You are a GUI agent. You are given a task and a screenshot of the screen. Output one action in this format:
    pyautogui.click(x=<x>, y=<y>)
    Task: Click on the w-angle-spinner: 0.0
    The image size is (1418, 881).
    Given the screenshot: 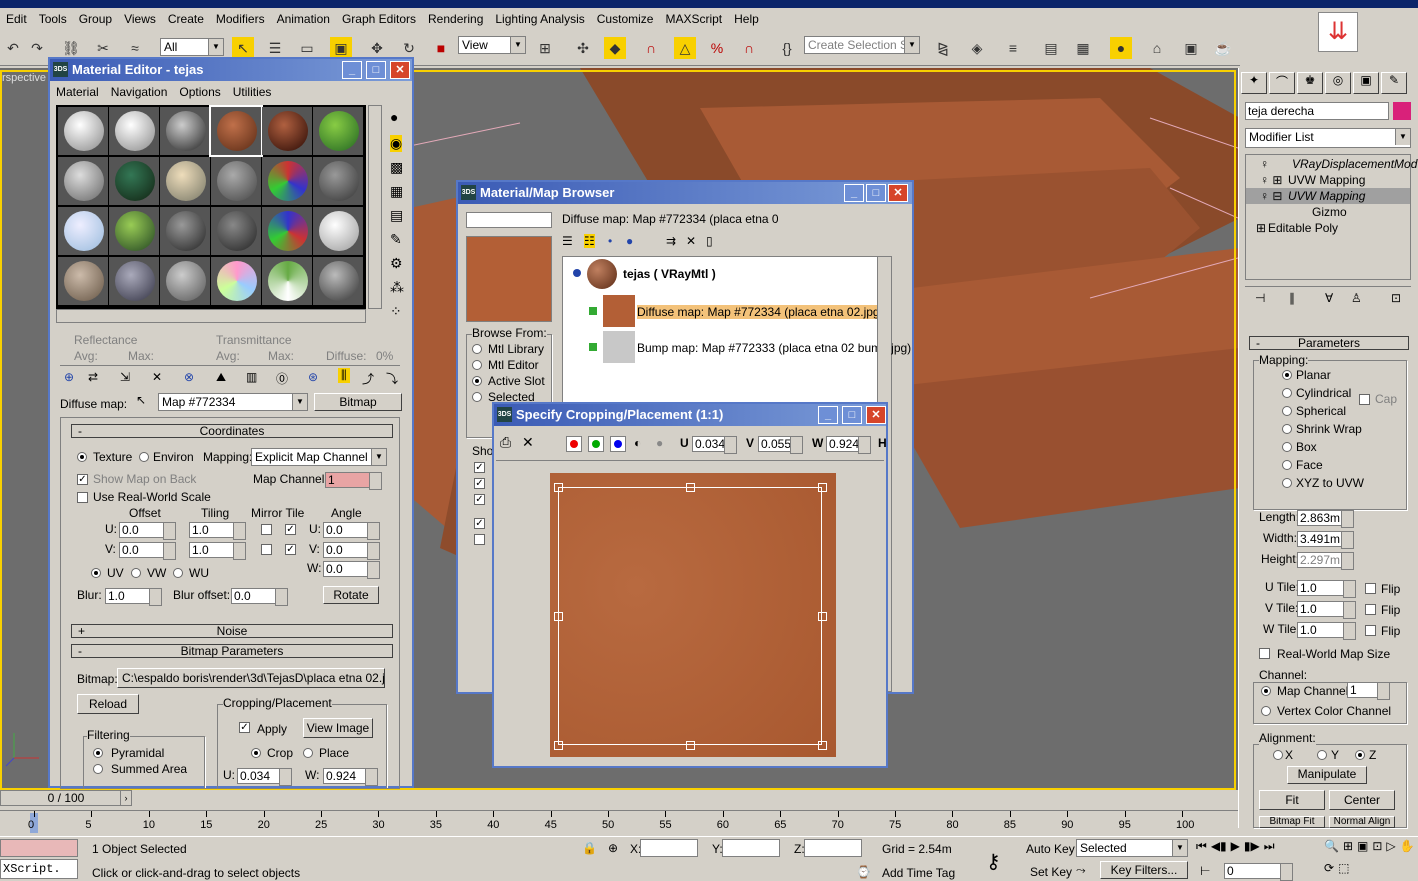 What is the action you would take?
    pyautogui.click(x=351, y=570)
    